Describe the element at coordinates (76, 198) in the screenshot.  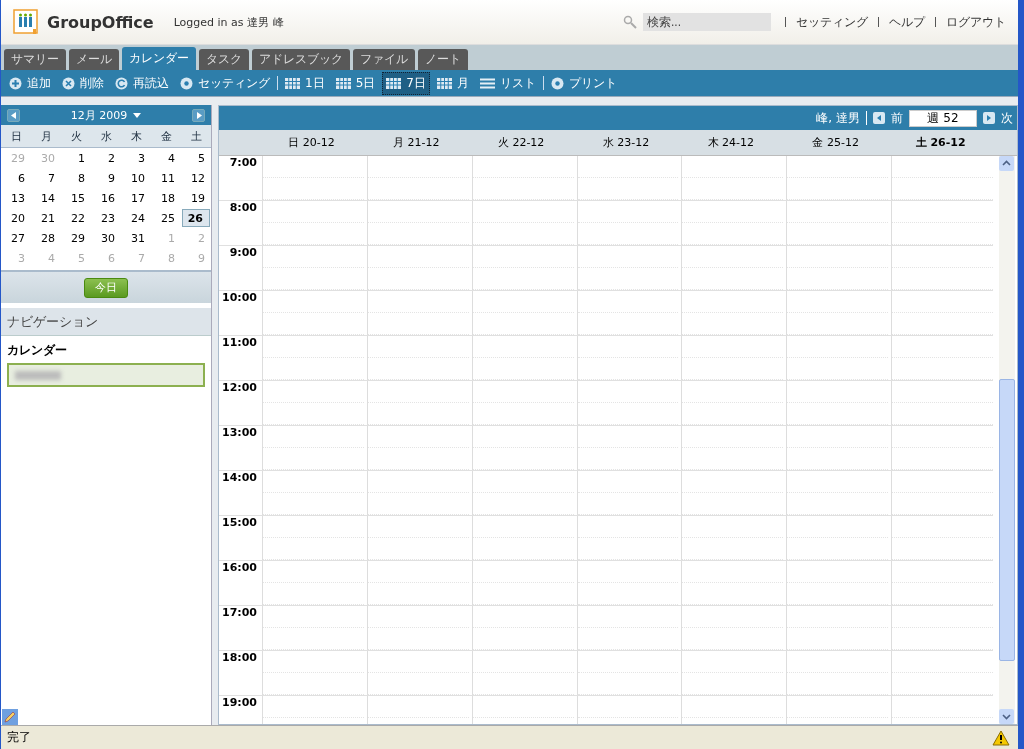
I see `calendar-day: 15` at that location.